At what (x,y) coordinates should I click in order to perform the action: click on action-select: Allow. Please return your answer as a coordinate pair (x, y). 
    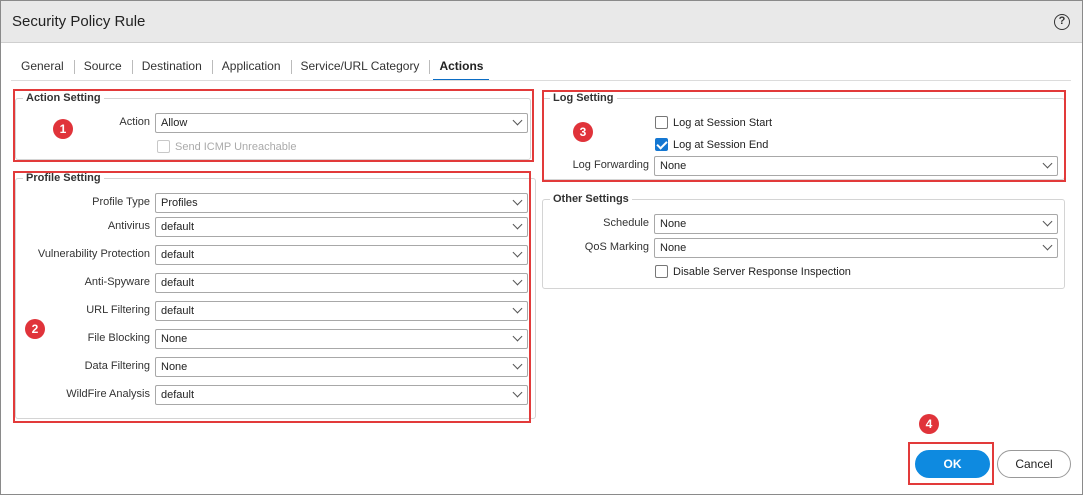
    Looking at the image, I should click on (341, 123).